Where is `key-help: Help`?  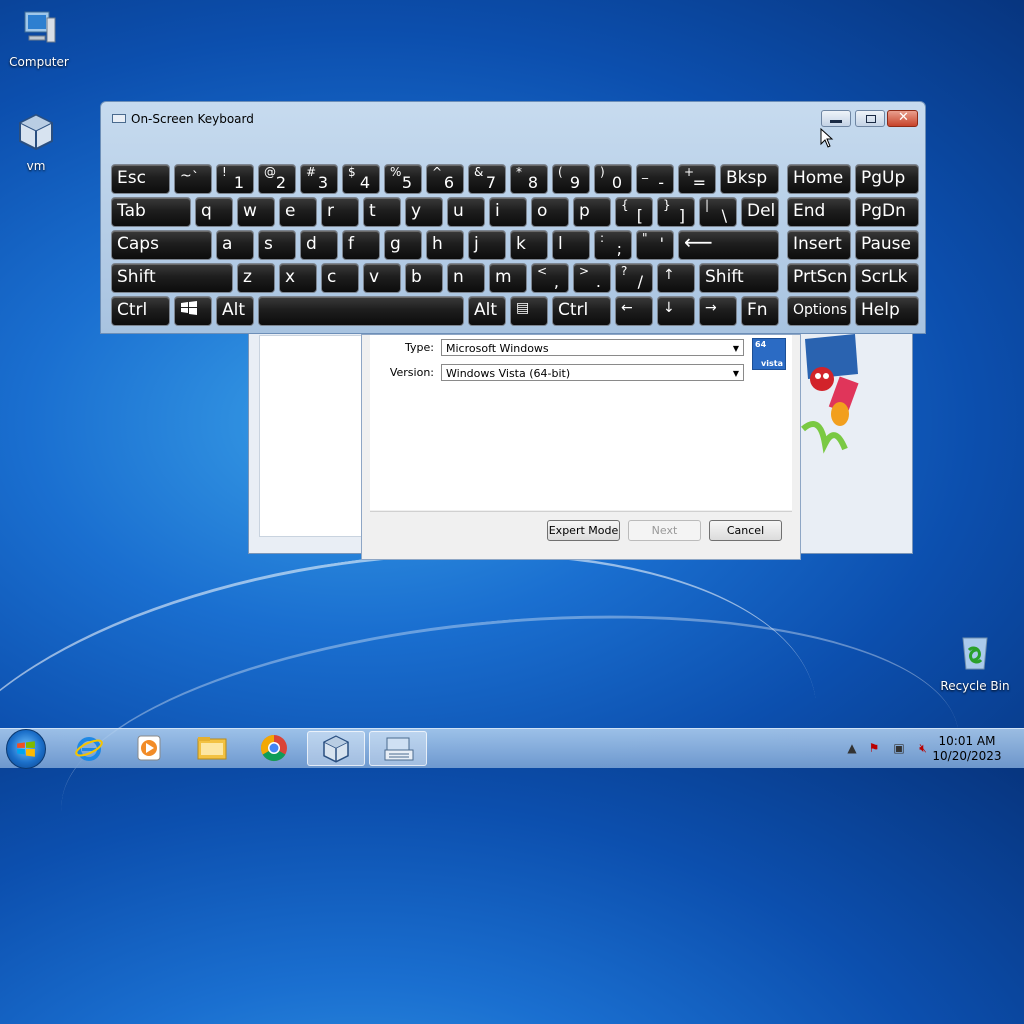
key-help: Help is located at coordinates (887, 311).